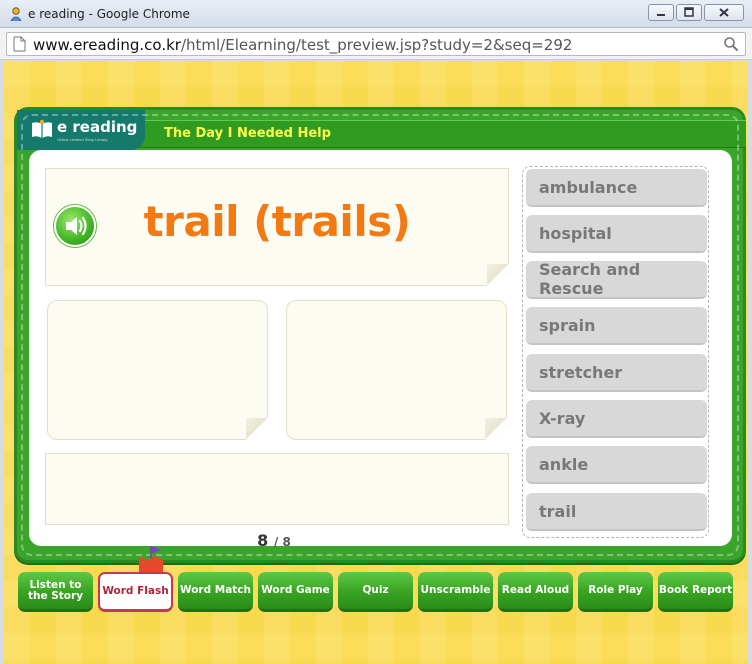 The width and height of the screenshot is (752, 664). I want to click on close-icon, so click(724, 12).